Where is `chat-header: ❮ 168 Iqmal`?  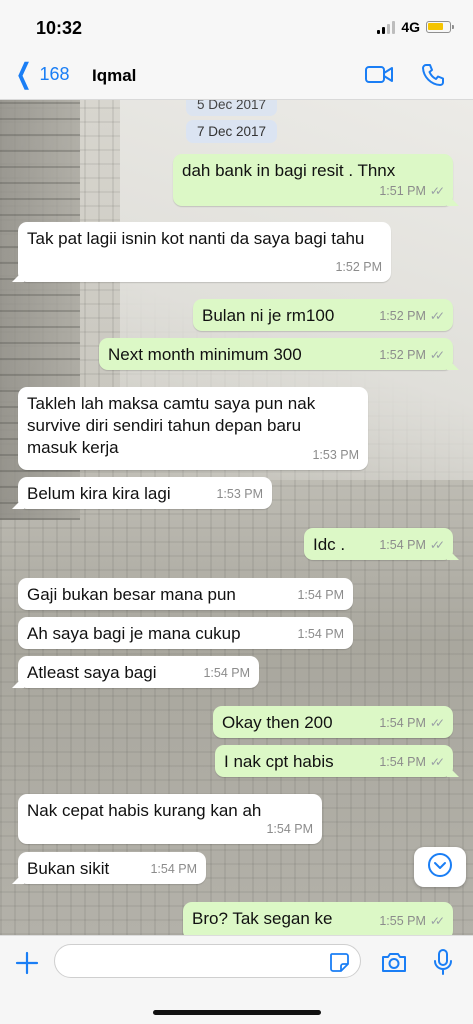
chat-header: ❮ 168 Iqmal is located at coordinates (236, 76).